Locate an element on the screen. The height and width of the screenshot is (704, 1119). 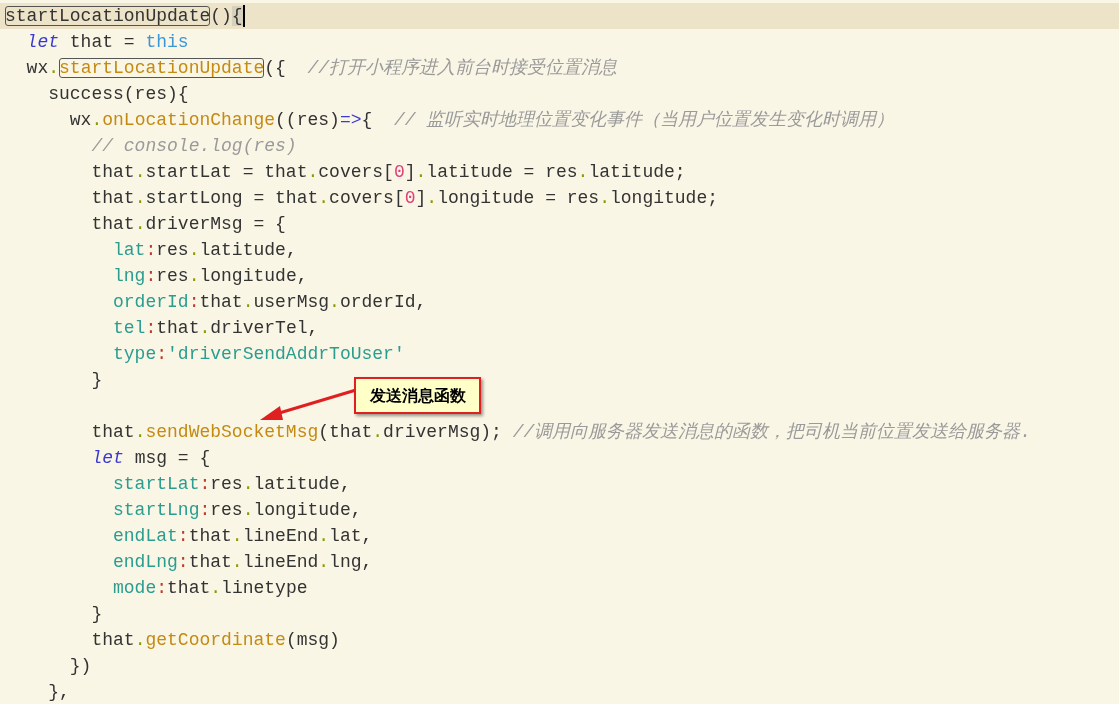
code-line: that.startLong = that.covers[0].longitude = res.longitude; is located at coordinates (404, 198).